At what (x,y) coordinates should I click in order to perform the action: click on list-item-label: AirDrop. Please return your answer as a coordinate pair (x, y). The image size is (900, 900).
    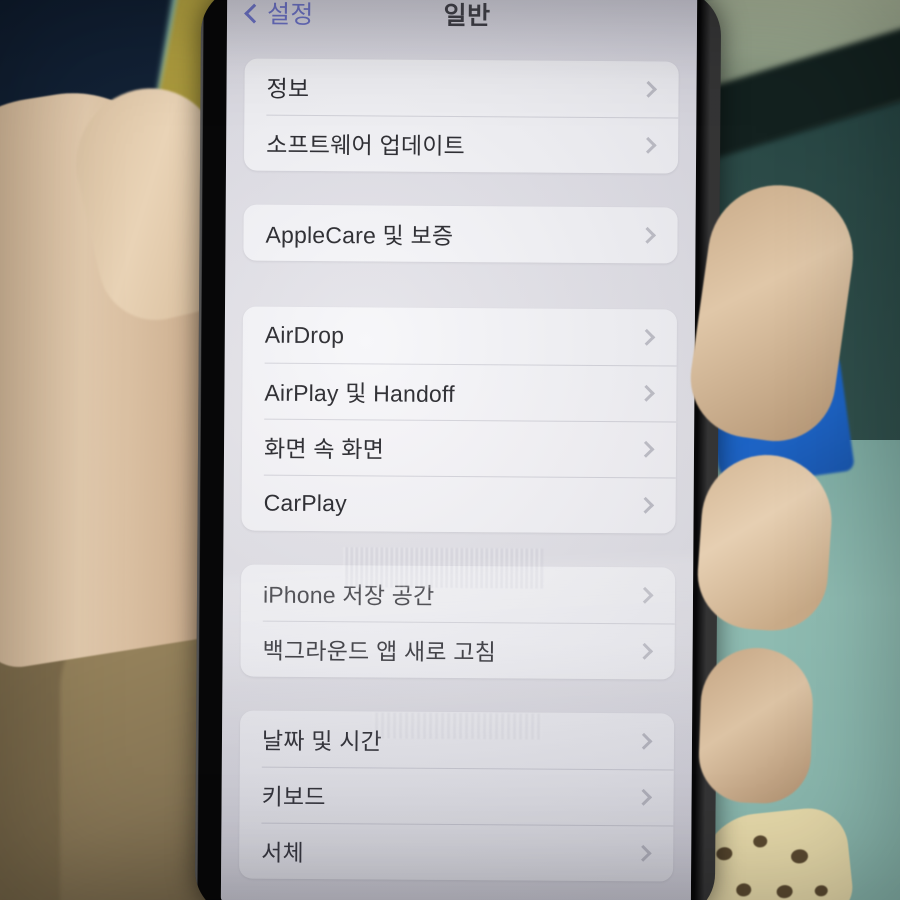
    Looking at the image, I should click on (304, 334).